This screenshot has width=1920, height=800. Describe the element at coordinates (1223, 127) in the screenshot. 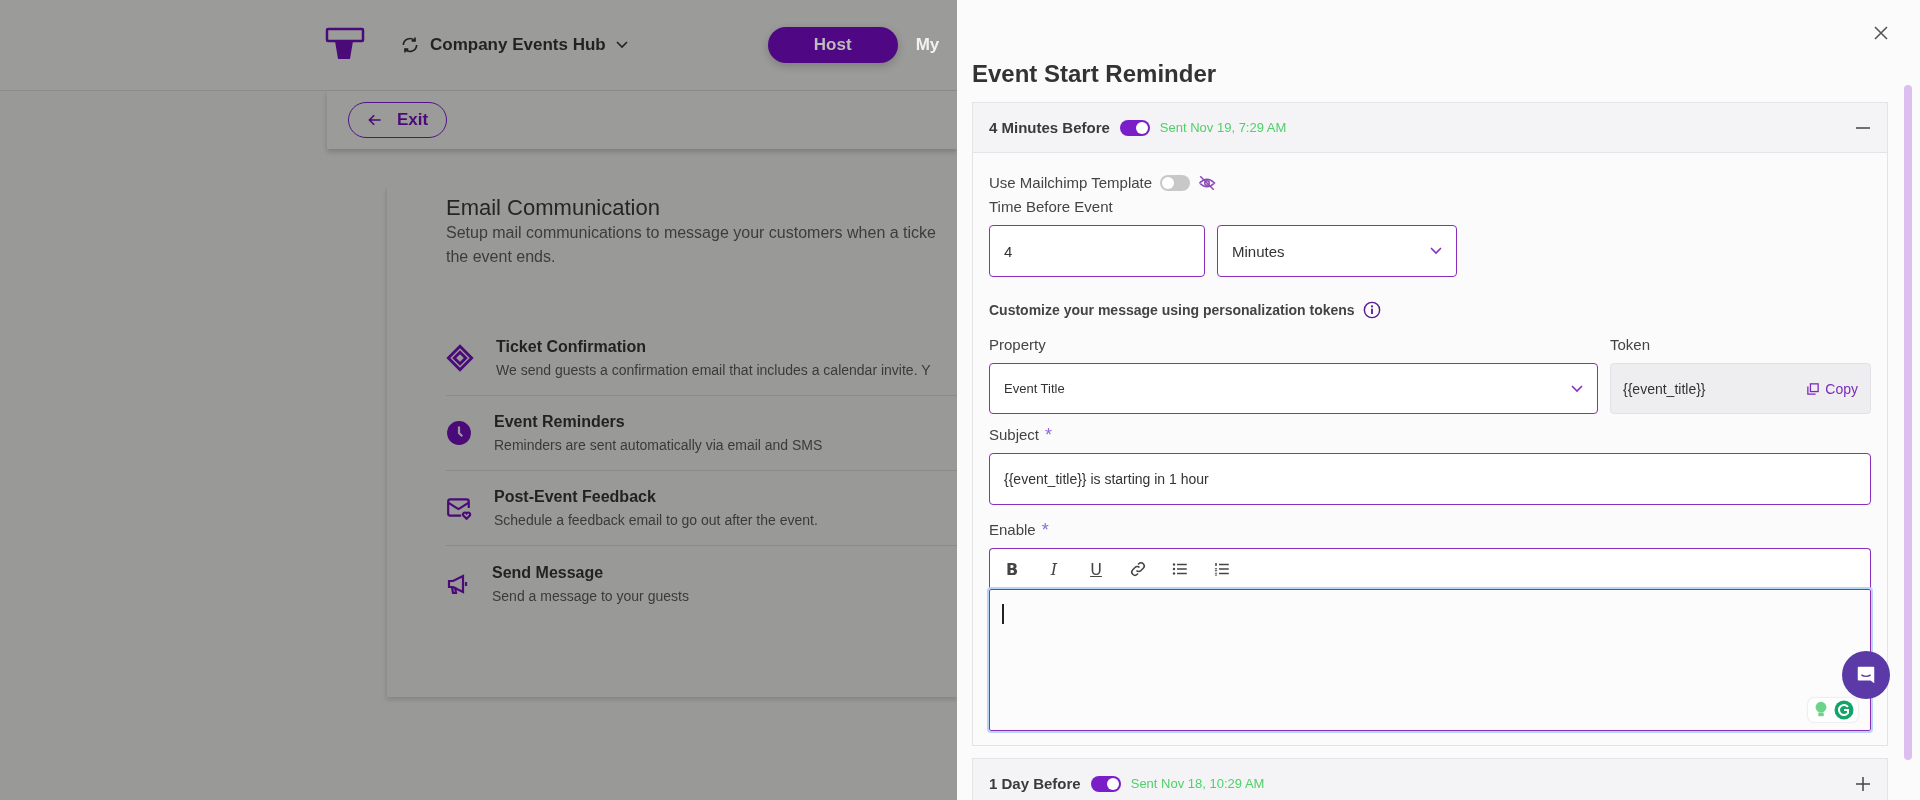

I see `sent-status: Sent Nov 19, 7:29 AM` at that location.